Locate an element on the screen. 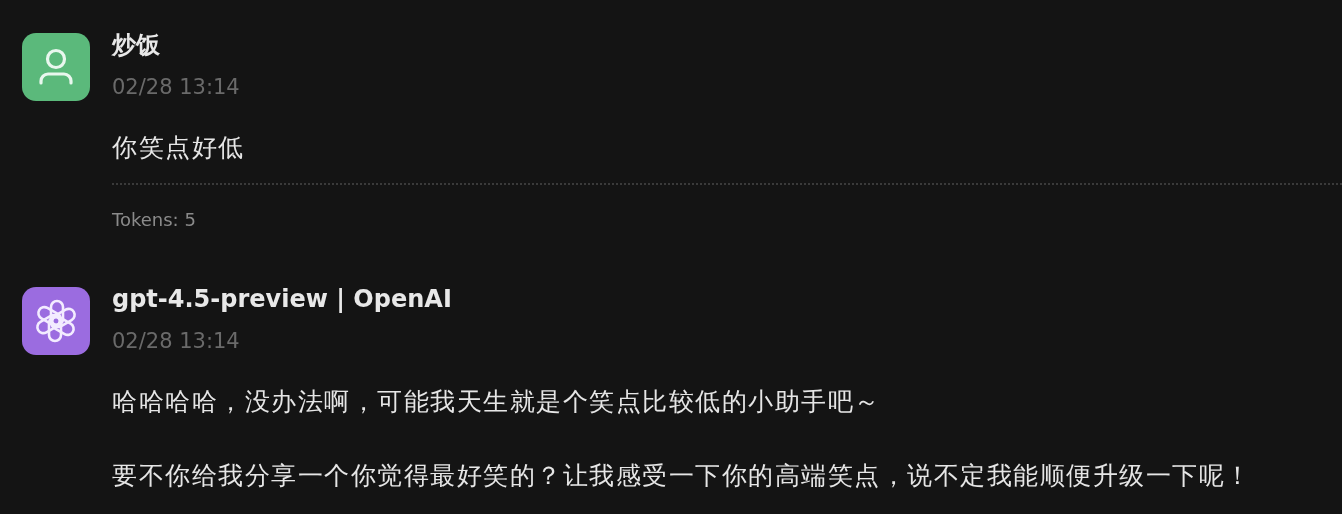 The width and height of the screenshot is (1342, 514). token-count: Tokens: 5 is located at coordinates (154, 220).